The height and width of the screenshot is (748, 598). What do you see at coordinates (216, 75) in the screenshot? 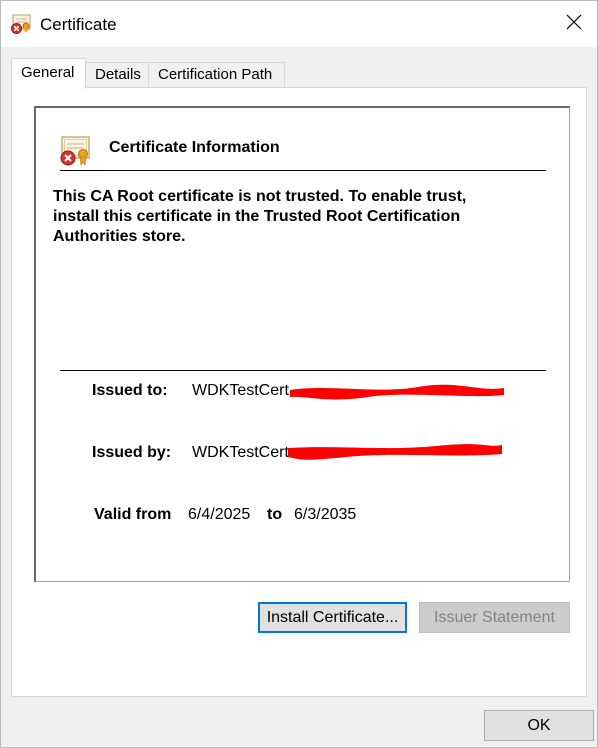
I see `tab-certification-path: Certification Path` at bounding box center [216, 75].